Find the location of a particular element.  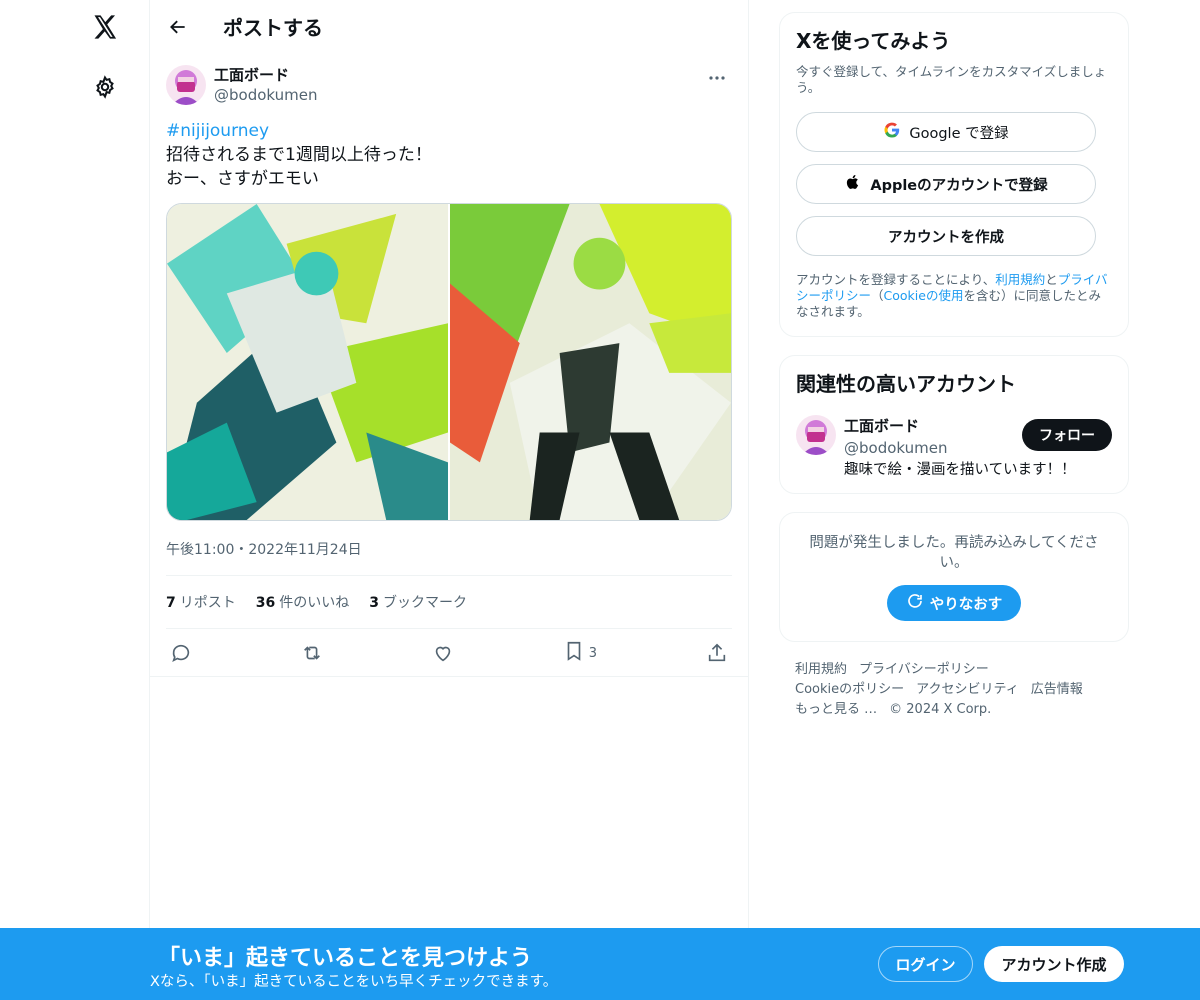

error-card: 問題が発生しました。再読み込みしてください。 やりなおす is located at coordinates (954, 577).